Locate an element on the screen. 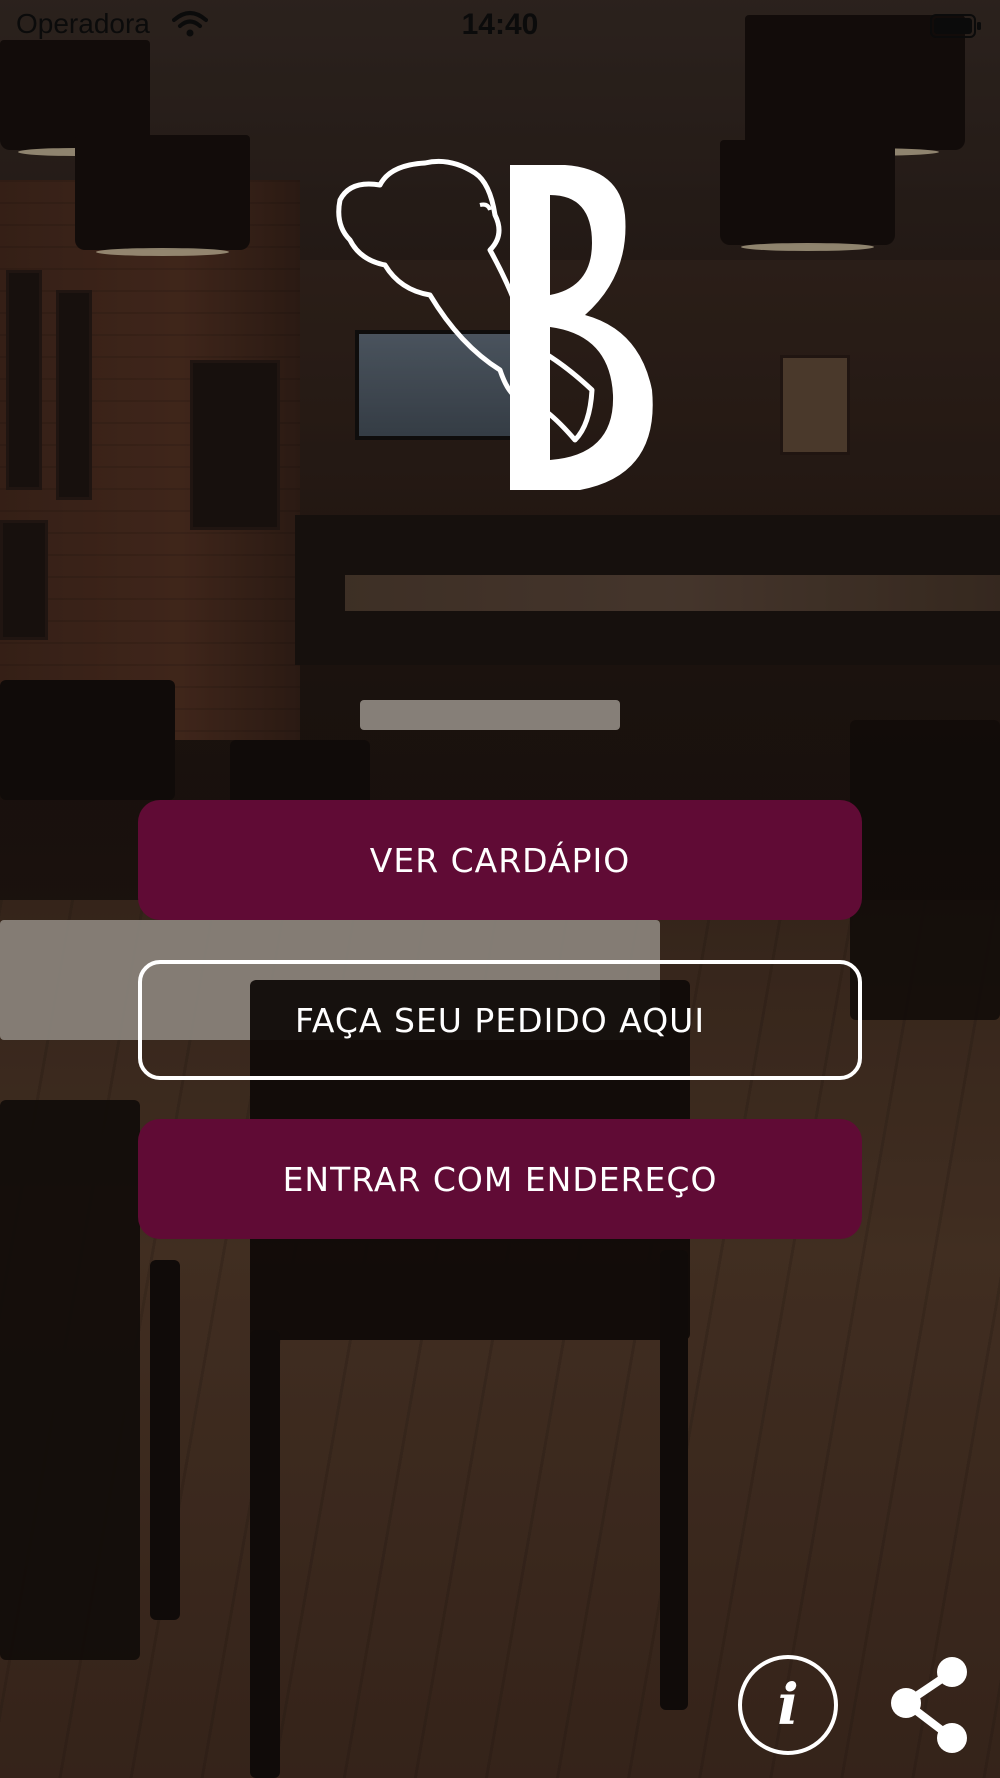 This screenshot has width=1000, height=1778. status-bar: Operadora 14:40 is located at coordinates (500, 25).